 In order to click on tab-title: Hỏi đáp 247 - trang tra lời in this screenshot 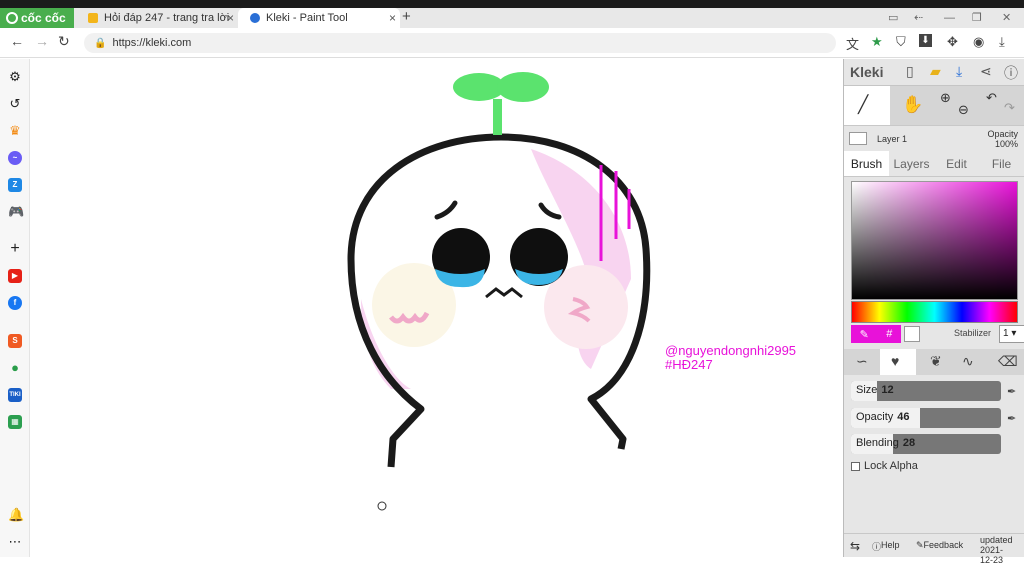, I will do `click(167, 18)`.